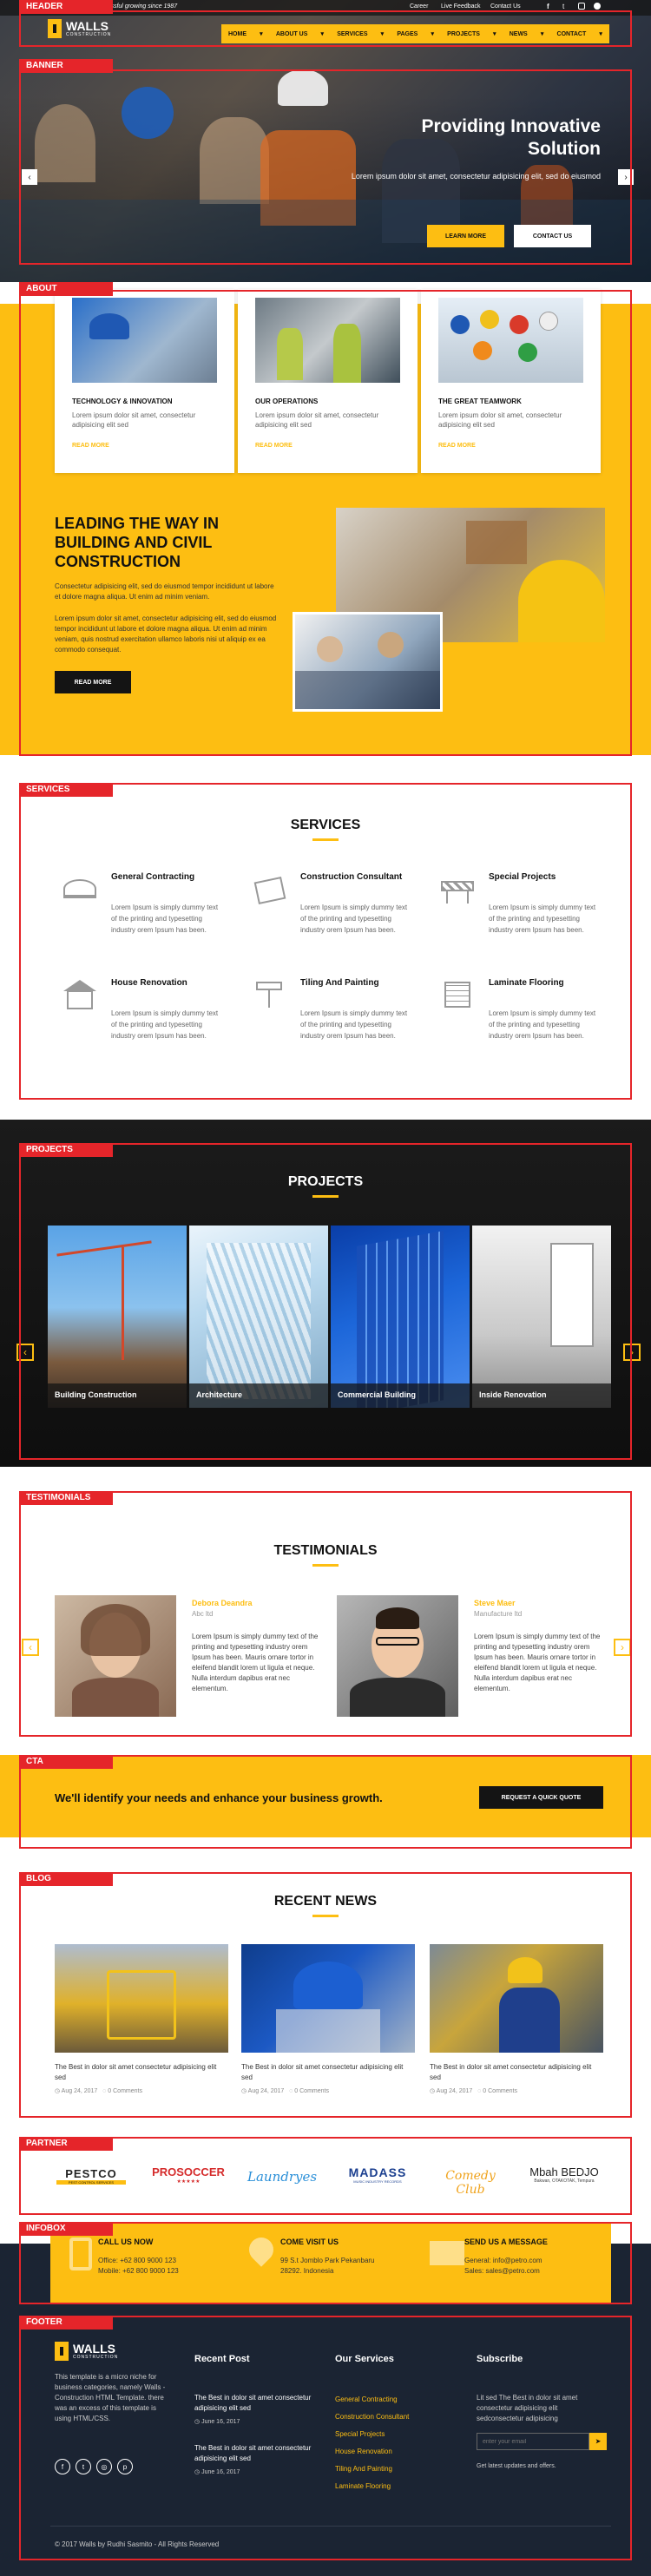 This screenshot has height=2576, width=651. I want to click on partner-name: Laundryes, so click(282, 2177).